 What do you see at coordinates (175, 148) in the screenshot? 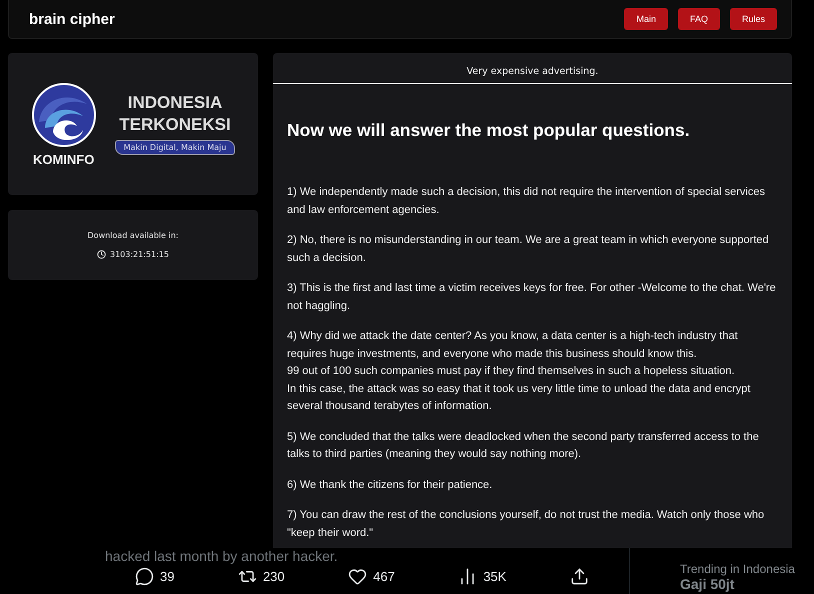
I see `banner-slogan: Makin Digital, Makin Maju` at bounding box center [175, 148].